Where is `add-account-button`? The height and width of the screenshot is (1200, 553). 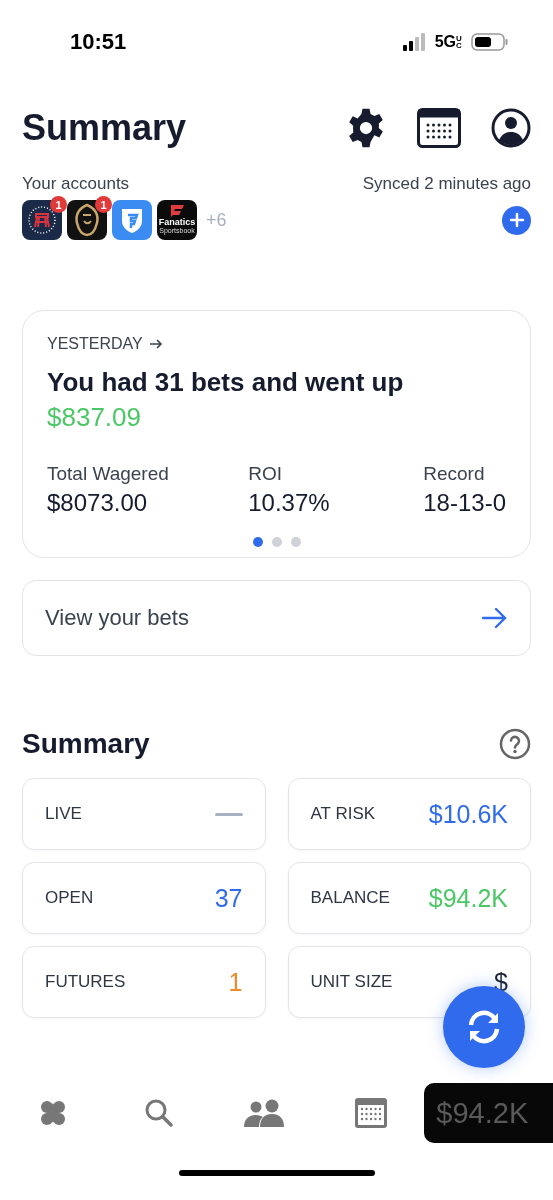
add-account-button is located at coordinates (516, 220).